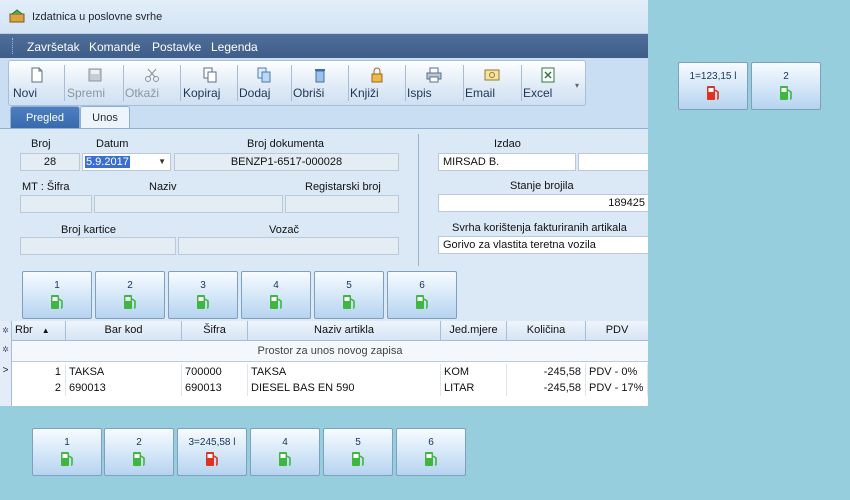 The width and height of the screenshot is (850, 500). Describe the element at coordinates (124, 330) in the screenshot. I see `col-bar-kod: Bar kod` at that location.